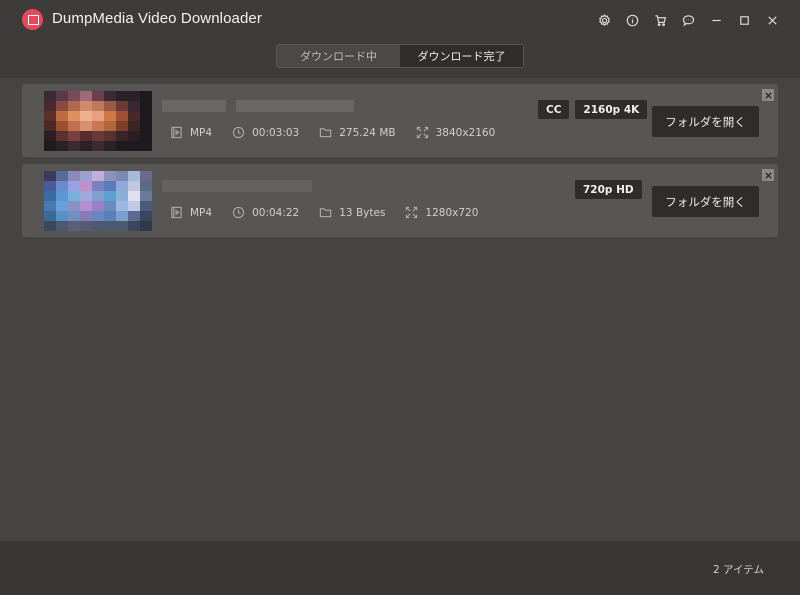  What do you see at coordinates (716, 20) in the screenshot?
I see `minimize-icon` at bounding box center [716, 20].